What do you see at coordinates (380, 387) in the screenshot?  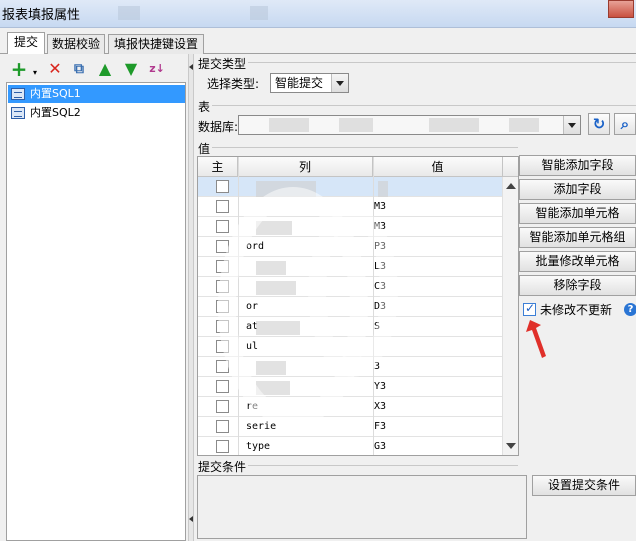 I see `value-cell: Y3` at bounding box center [380, 387].